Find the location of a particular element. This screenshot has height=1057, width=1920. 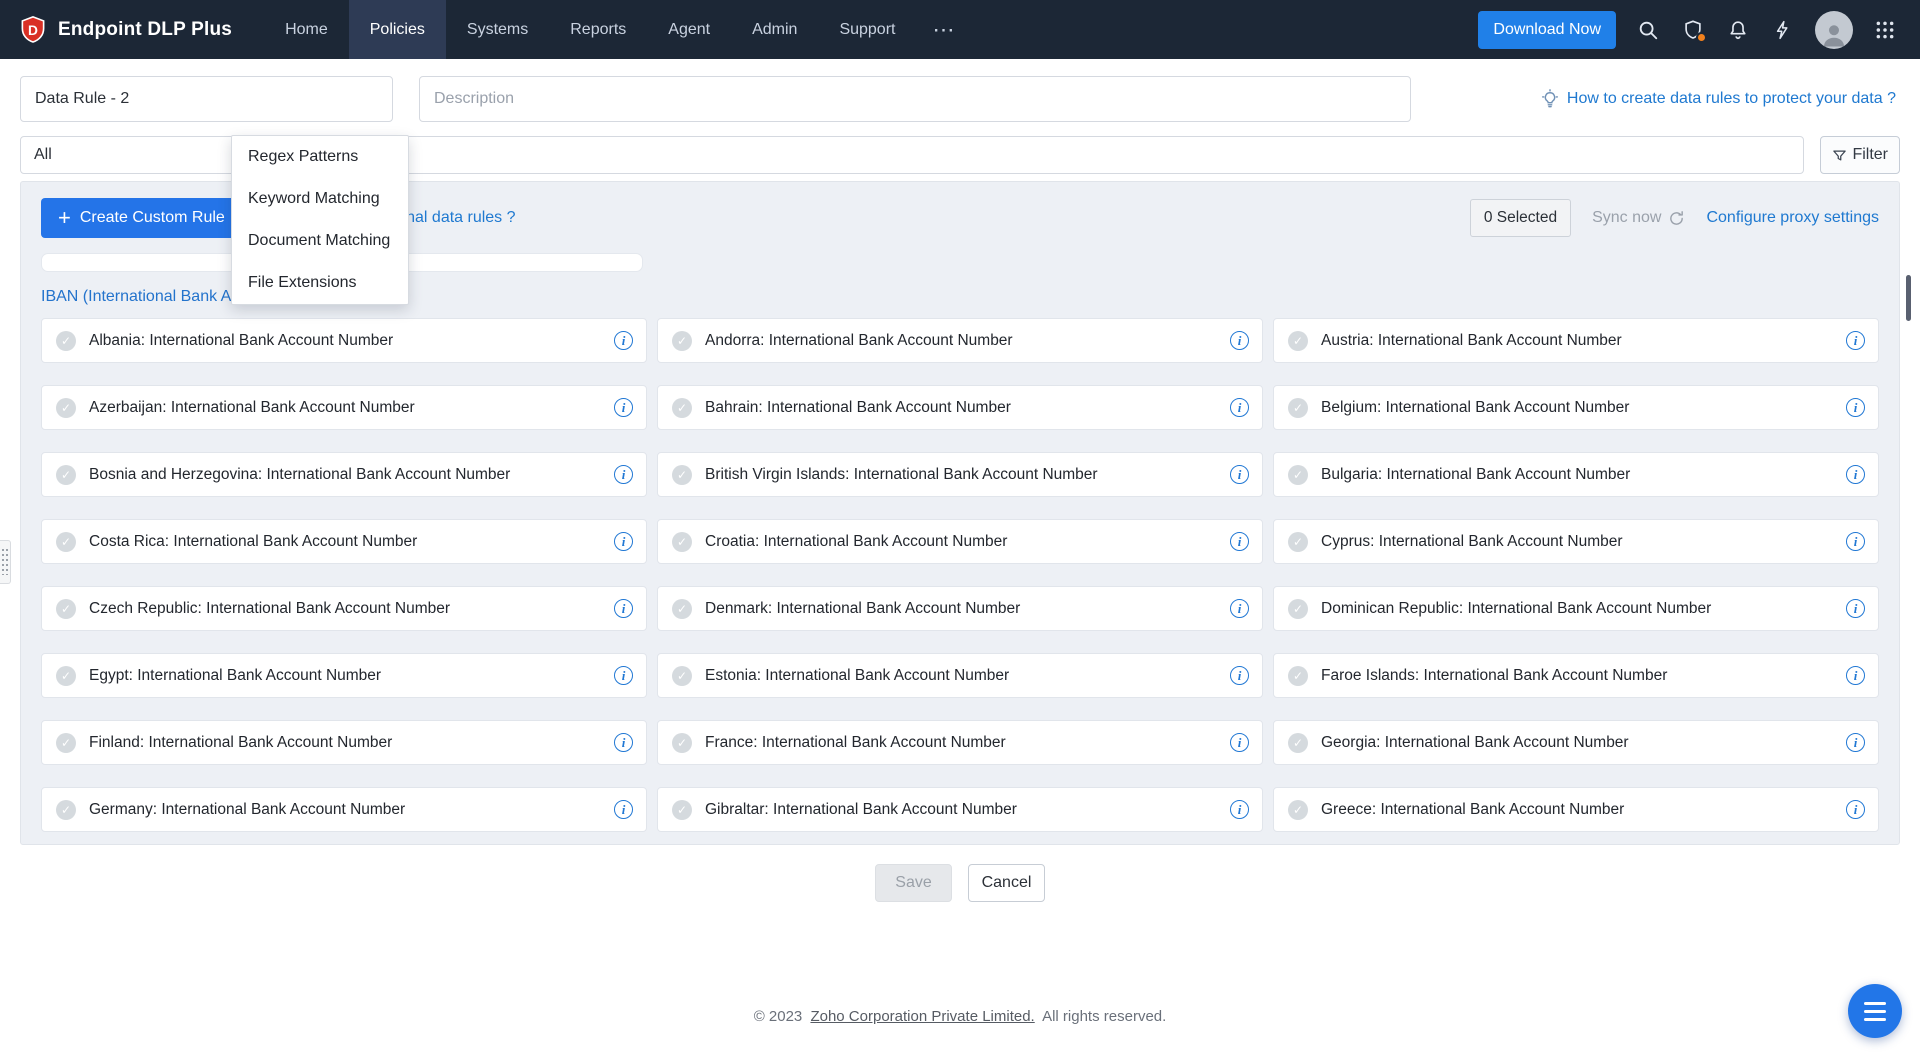

menu-item-keyword-matching: Keyword Matching is located at coordinates (320, 199).